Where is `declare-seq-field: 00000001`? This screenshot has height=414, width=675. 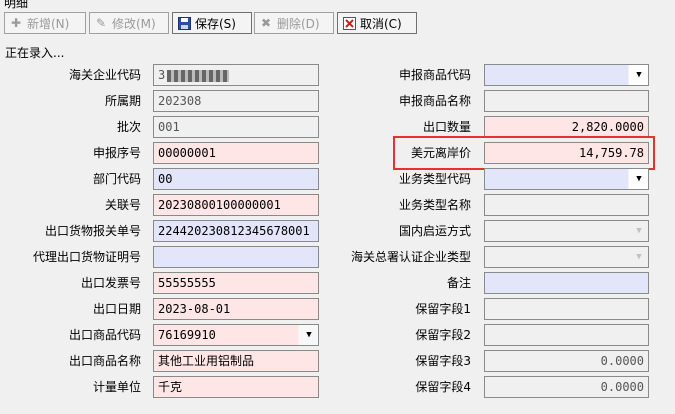
declare-seq-field: 00000001 is located at coordinates (236, 153).